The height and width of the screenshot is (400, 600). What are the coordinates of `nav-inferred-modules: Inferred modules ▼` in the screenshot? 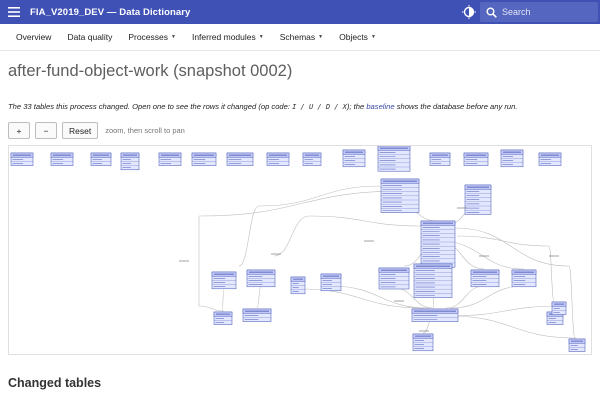 It's located at (228, 37).